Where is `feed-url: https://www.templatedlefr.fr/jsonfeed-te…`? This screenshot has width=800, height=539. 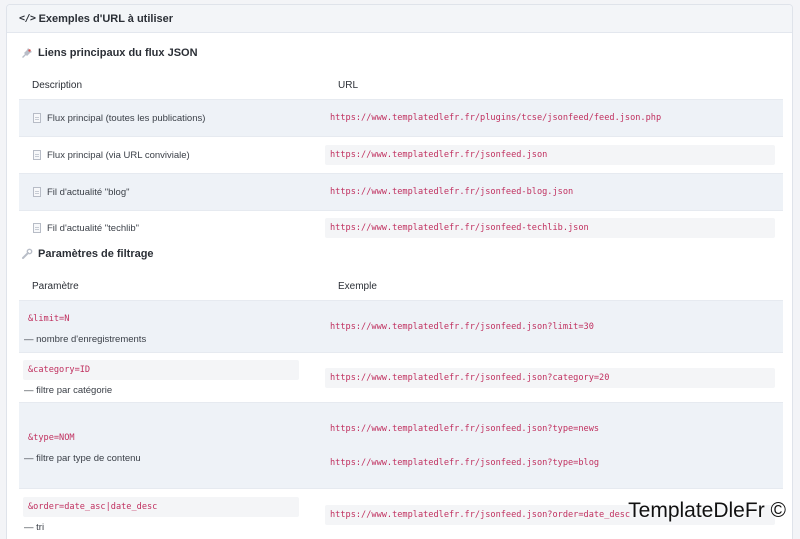
feed-url: https://www.templatedlefr.fr/jsonfeed-te… is located at coordinates (550, 228).